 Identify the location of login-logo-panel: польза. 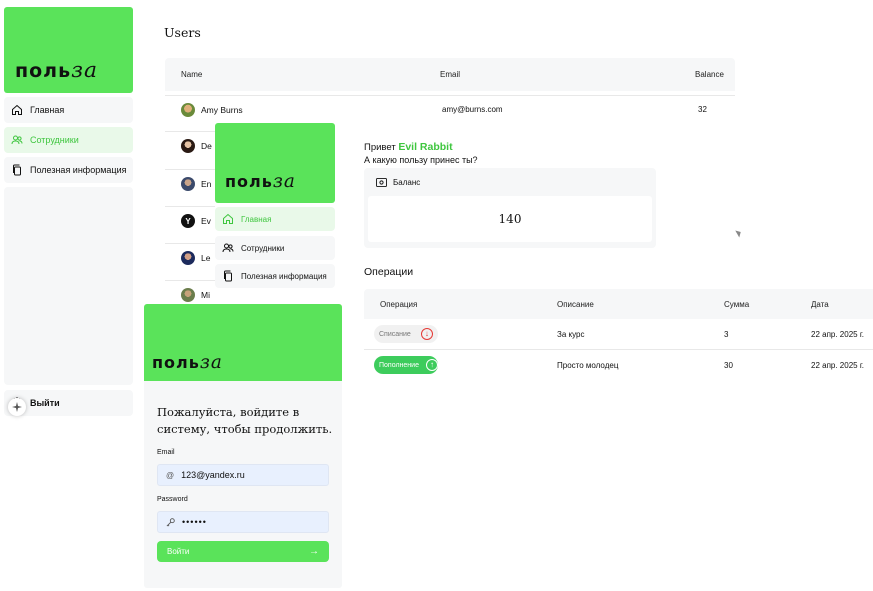
(243, 342).